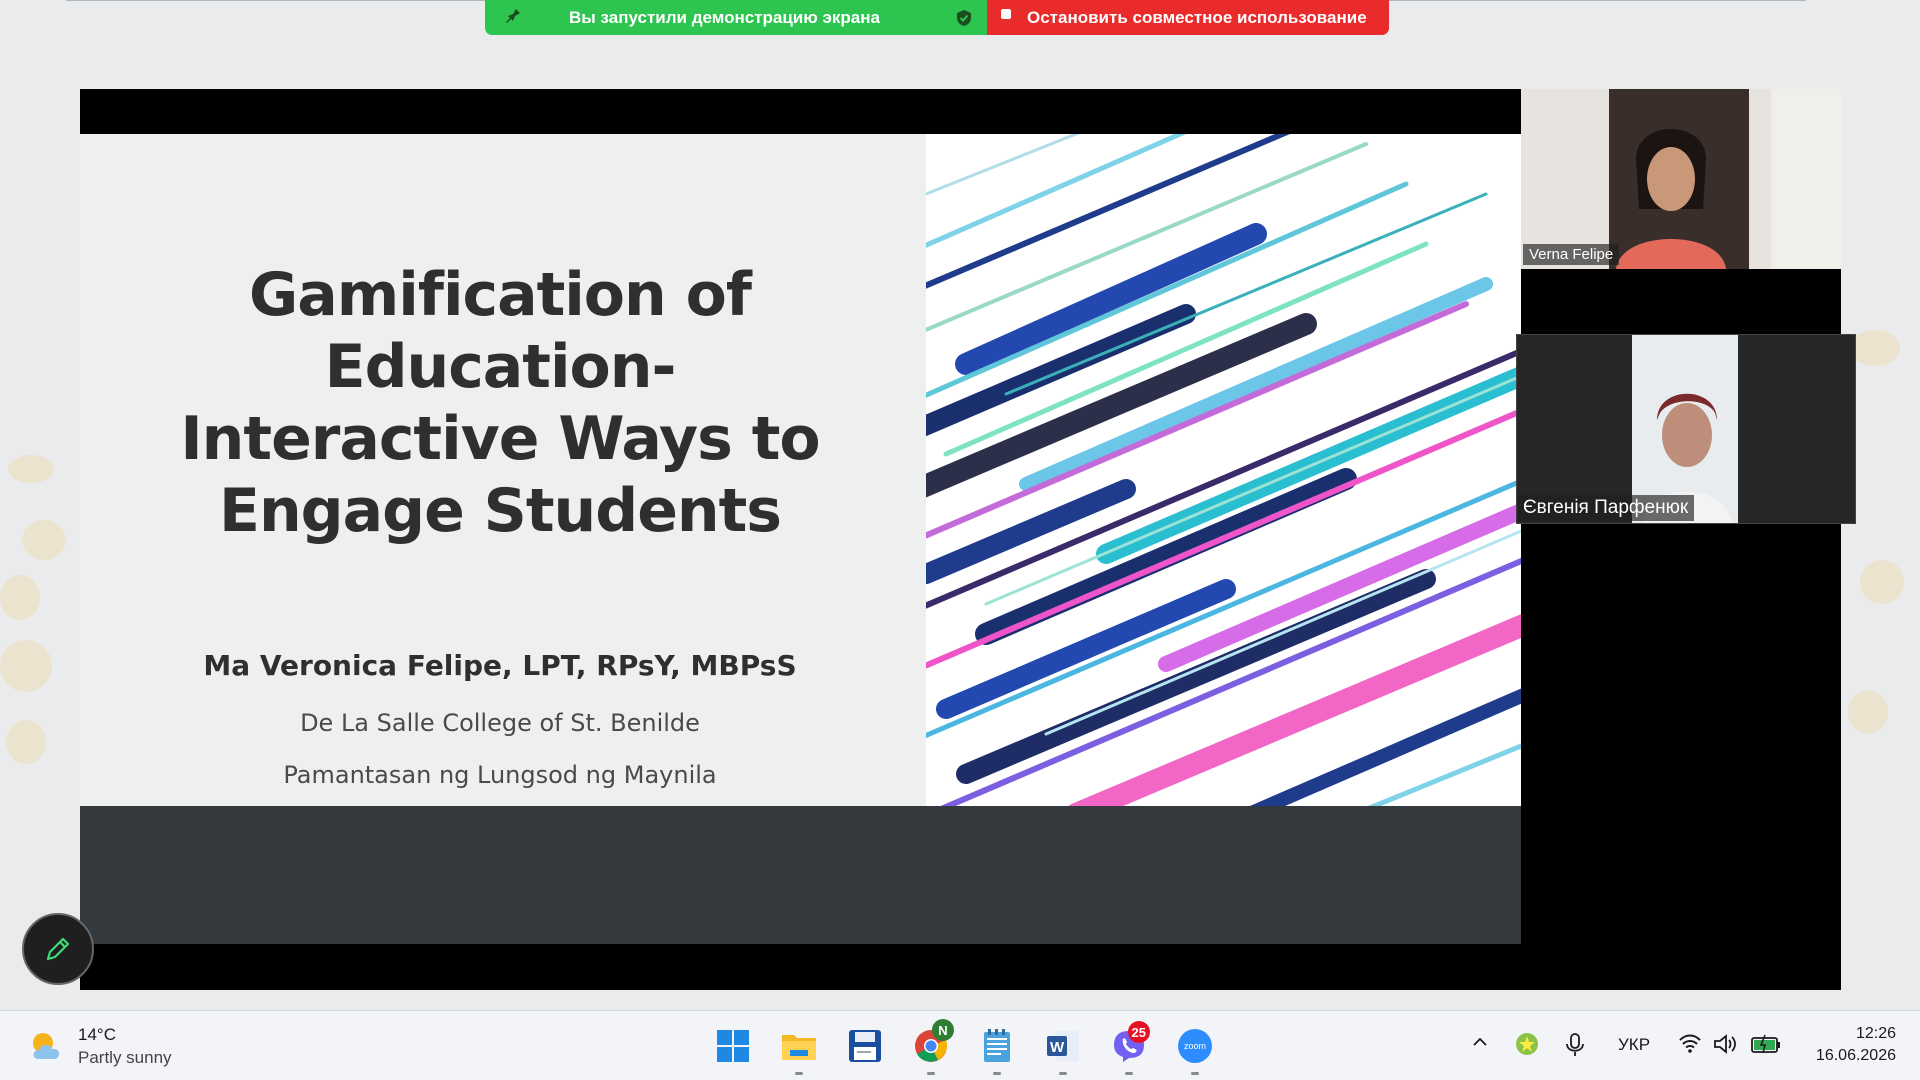 The image size is (1920, 1080). What do you see at coordinates (1686, 429) in the screenshot?
I see `participant-tile-yevheniia: Євгенія Парфенюк` at bounding box center [1686, 429].